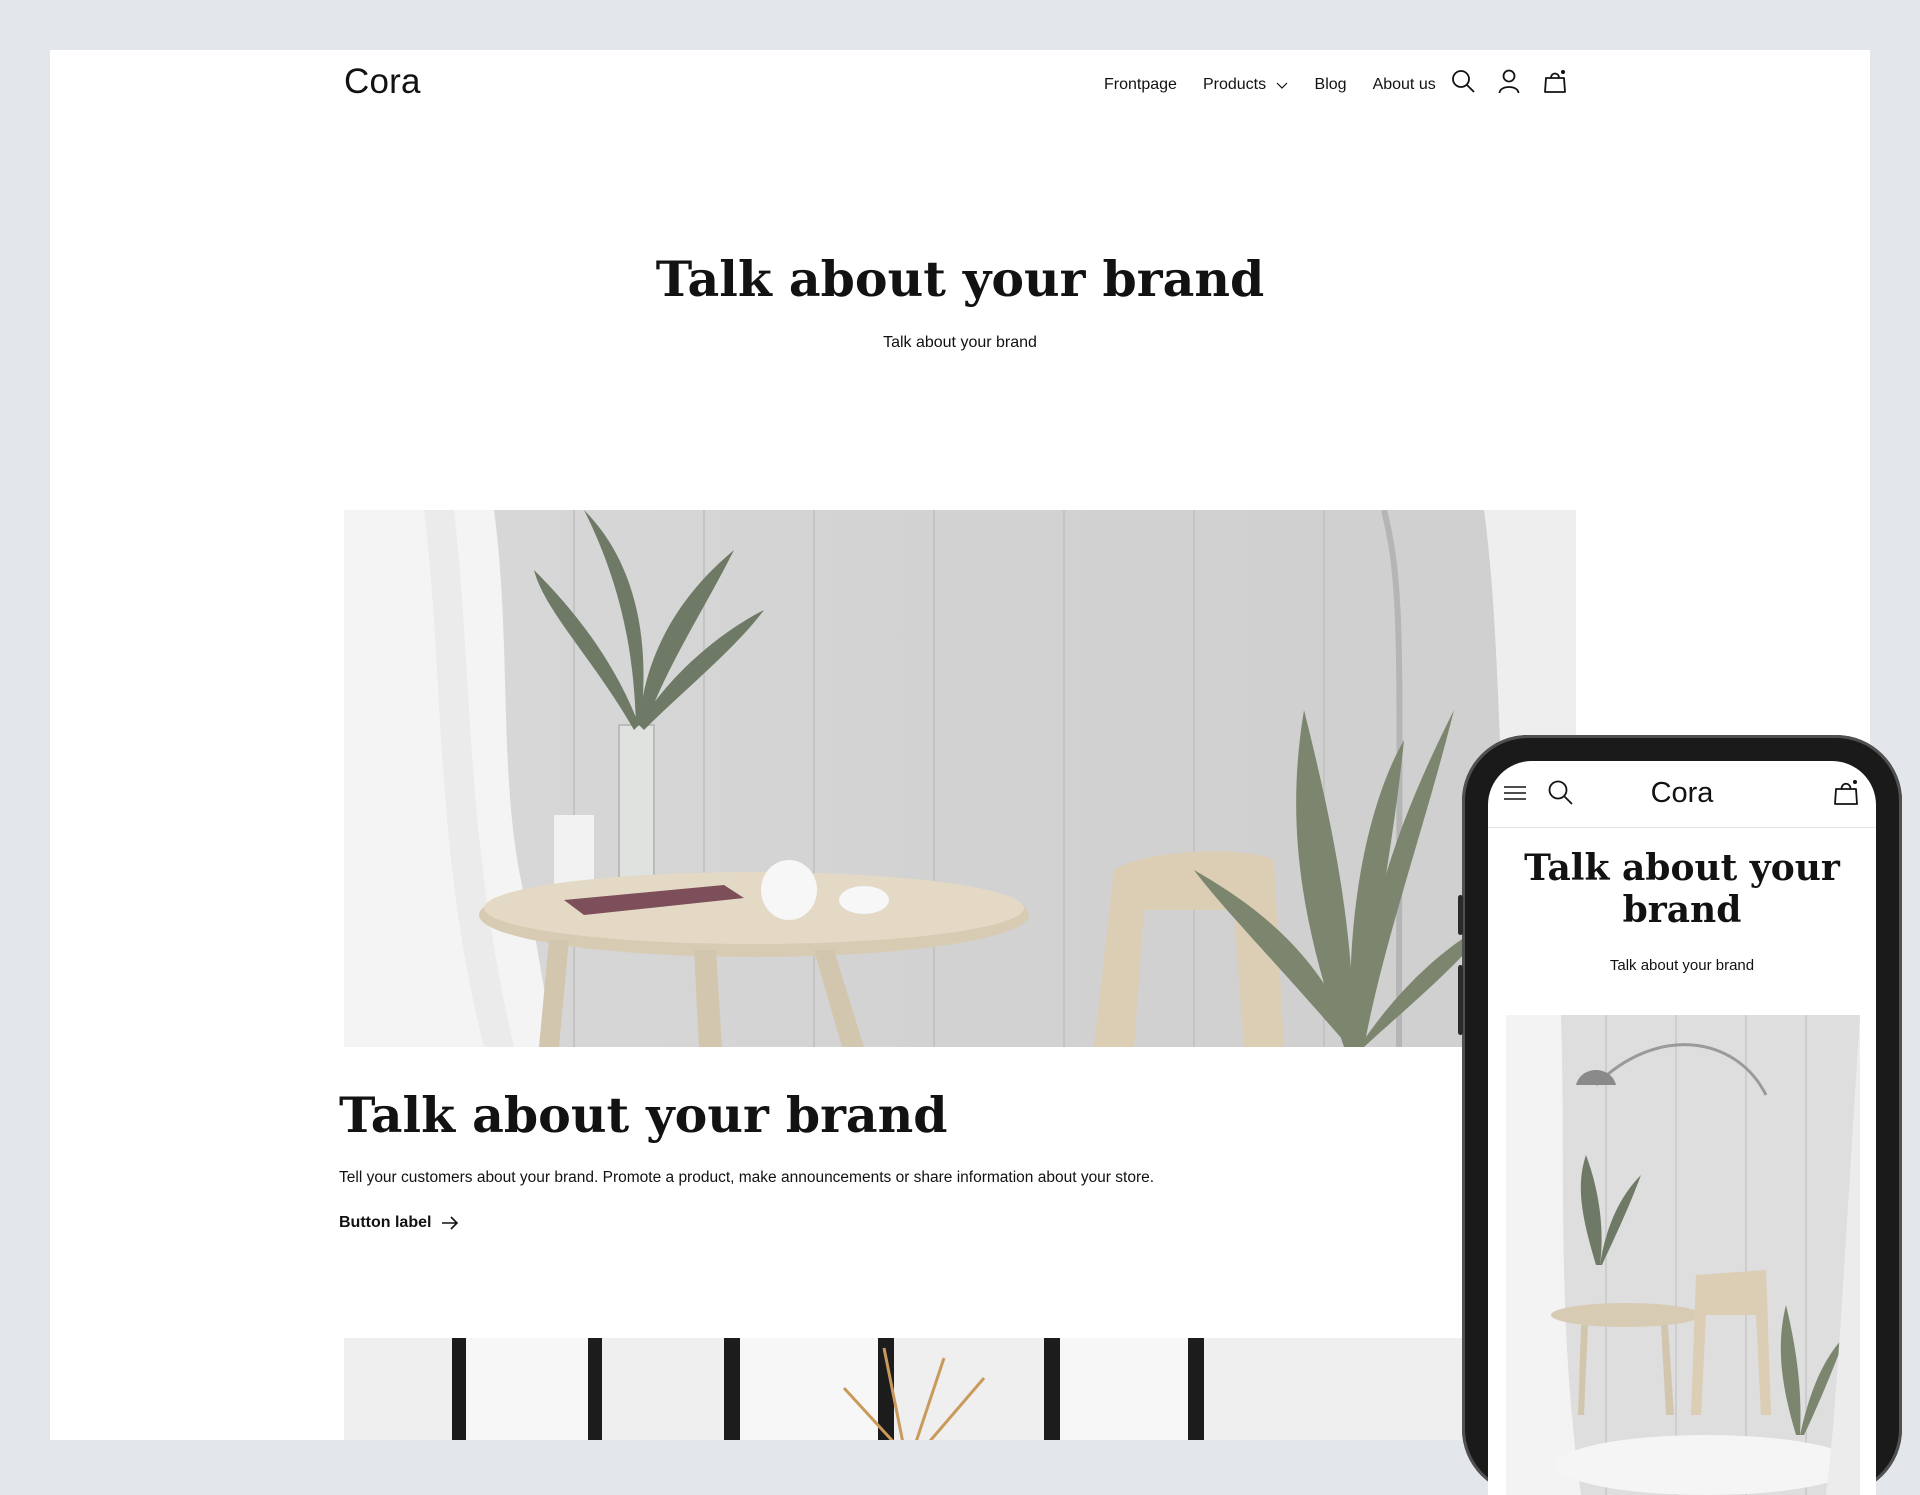 This screenshot has height=1495, width=1920. What do you see at coordinates (1463, 81) in the screenshot?
I see `search-icon` at bounding box center [1463, 81].